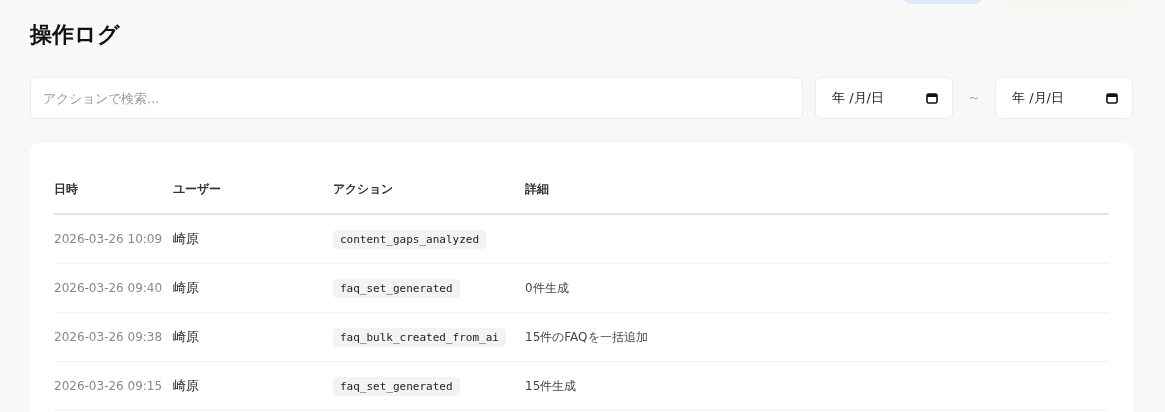 Image resolution: width=1165 pixels, height=412 pixels. What do you see at coordinates (109, 337) in the screenshot?
I see `table-cell-text: 2026-03-26 09:38` at bounding box center [109, 337].